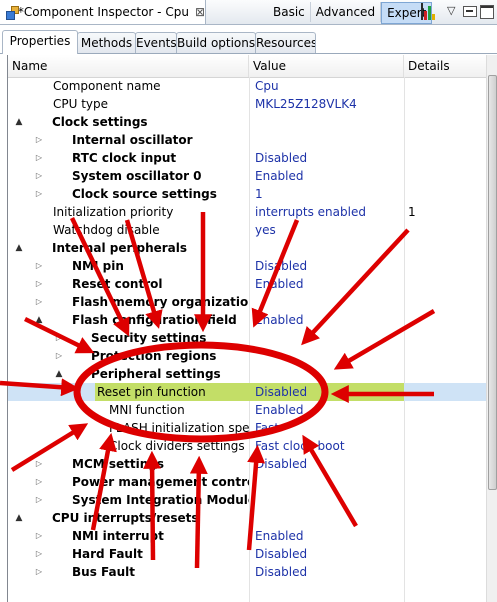  Describe the element at coordinates (247, 554) in the screenshot. I see `table-row: ▷ Hard Fault Disabled` at that location.